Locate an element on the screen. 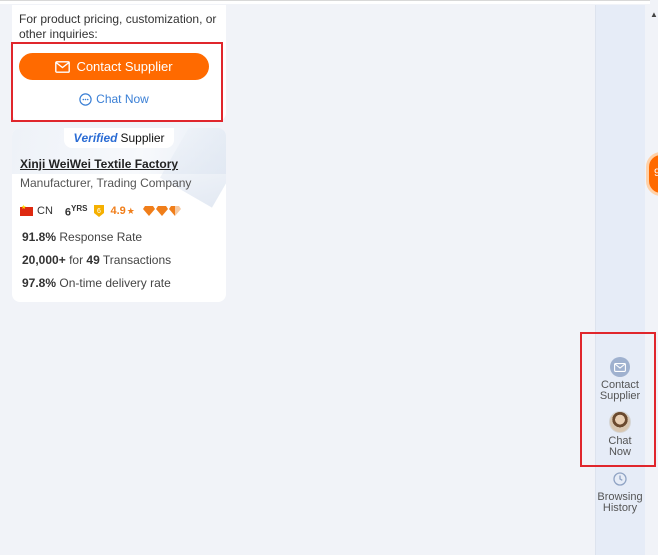 Image resolution: width=658 pixels, height=555 pixels. on-time-label: On-time delivery rate is located at coordinates (115, 283).